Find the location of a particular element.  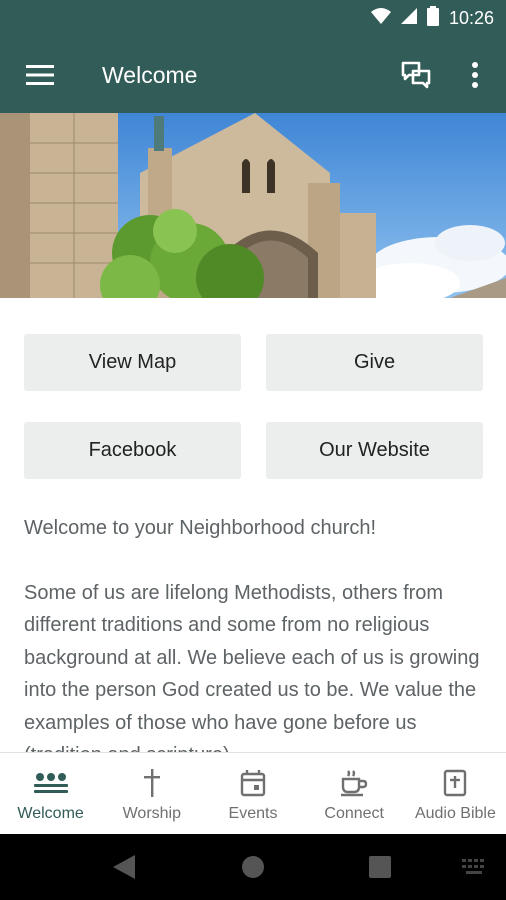

people-icon is located at coordinates (50, 783).